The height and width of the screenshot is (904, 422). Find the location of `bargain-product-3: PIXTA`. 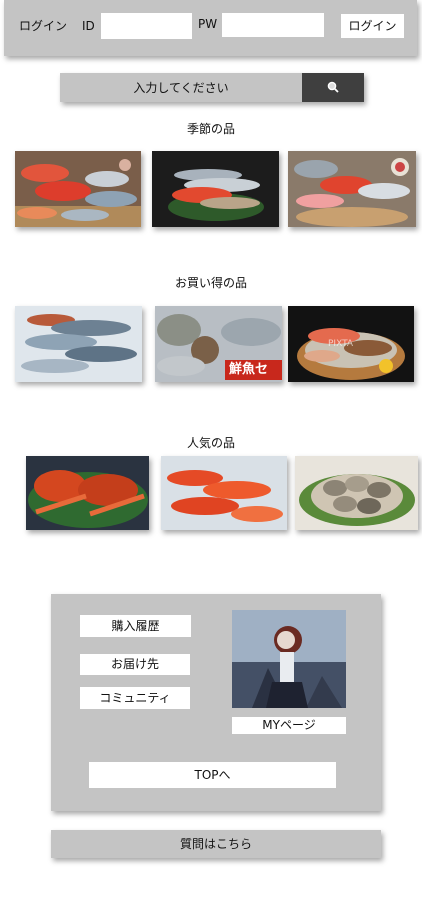

bargain-product-3: PIXTA is located at coordinates (351, 344).